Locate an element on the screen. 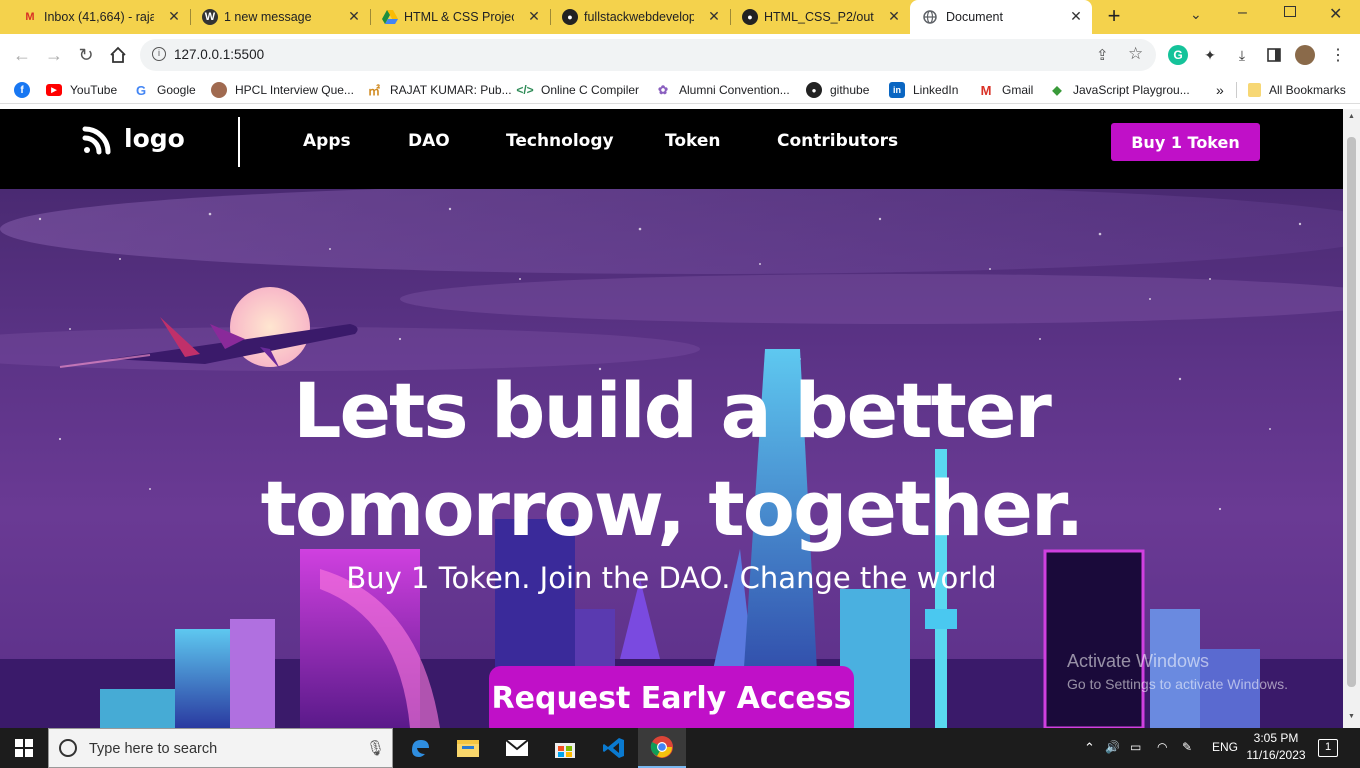 Image resolution: width=1360 pixels, height=768 pixels. wifi-icon: ◠ is located at coordinates (1162, 747).